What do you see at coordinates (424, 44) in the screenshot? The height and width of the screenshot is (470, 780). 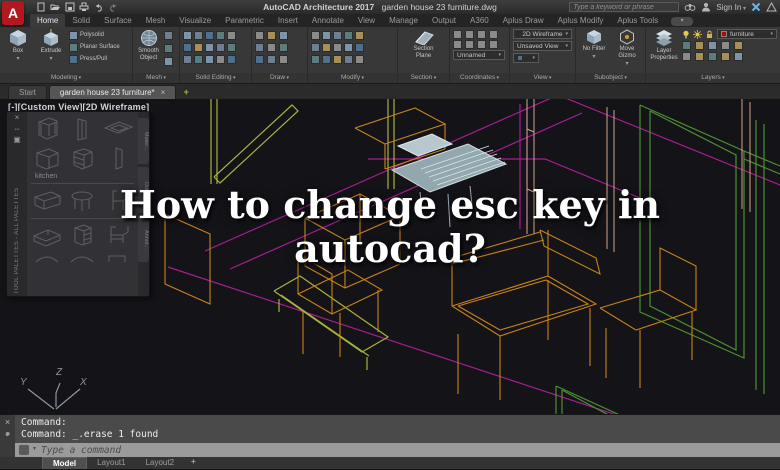 I see `section-plane-button: Section Plane` at bounding box center [424, 44].